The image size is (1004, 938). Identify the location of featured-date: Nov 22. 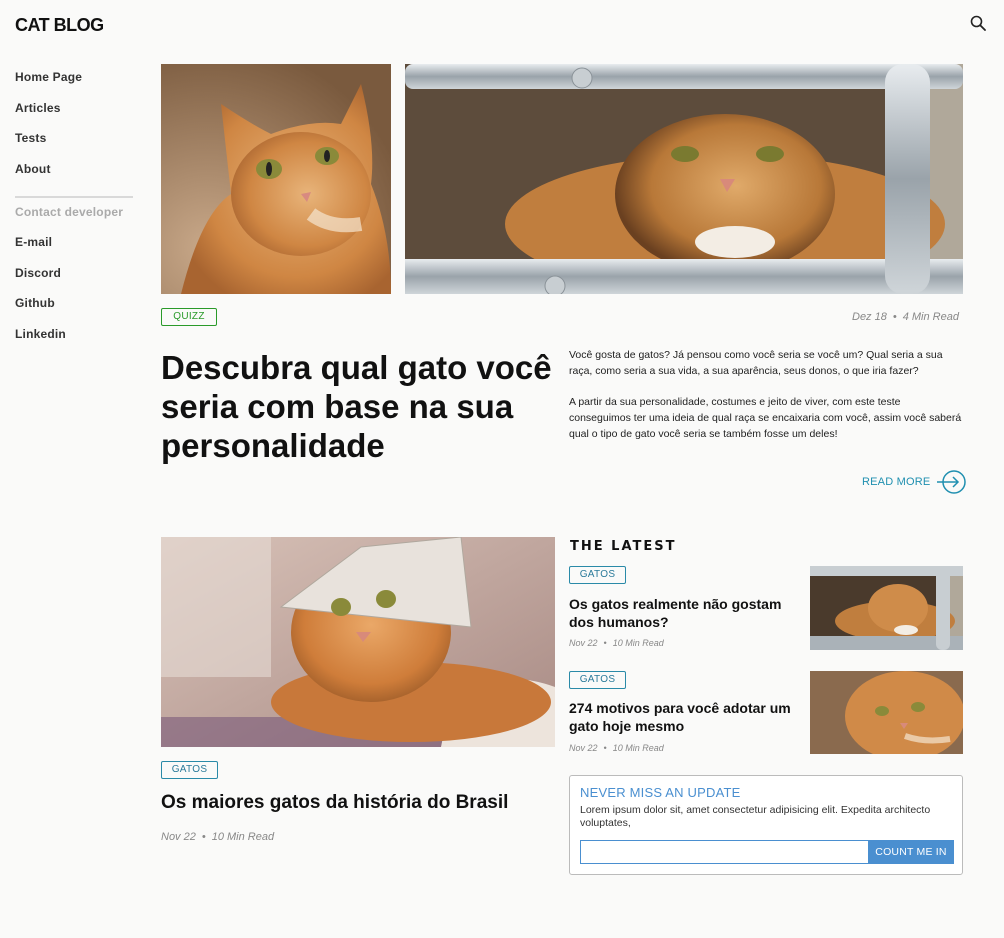
(178, 837).